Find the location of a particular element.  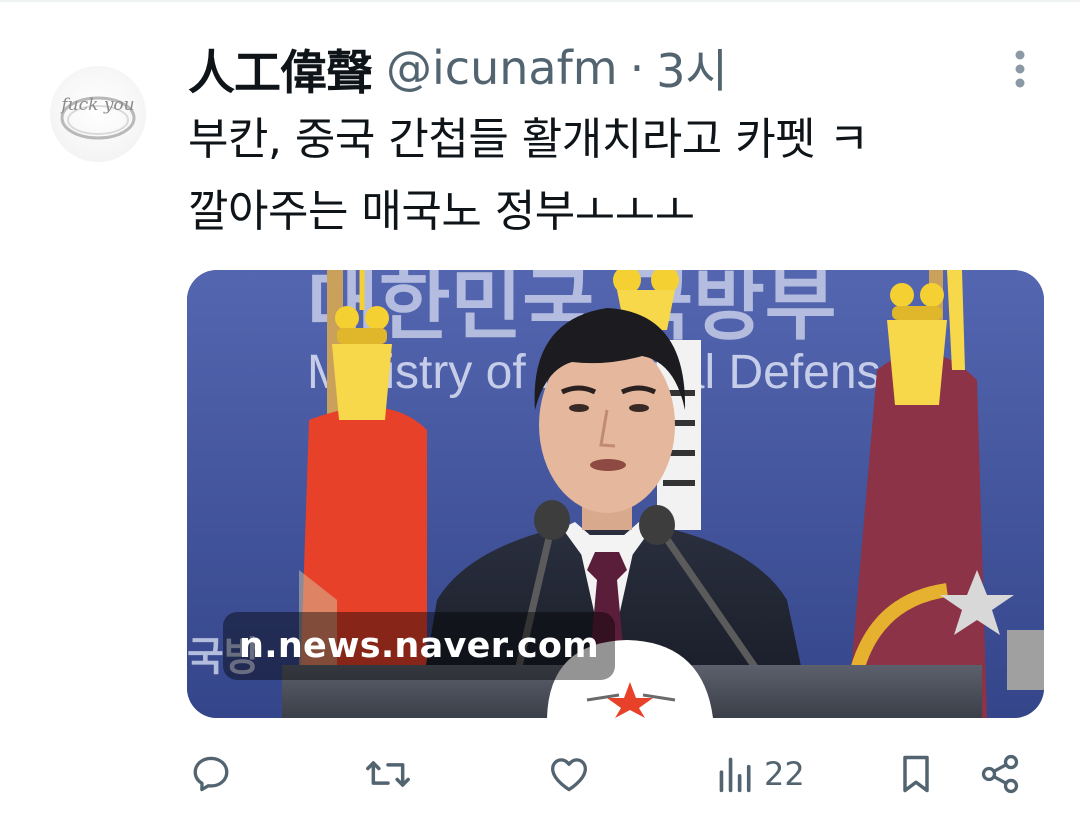

display-name: 人工偉聲 is located at coordinates (280, 68).